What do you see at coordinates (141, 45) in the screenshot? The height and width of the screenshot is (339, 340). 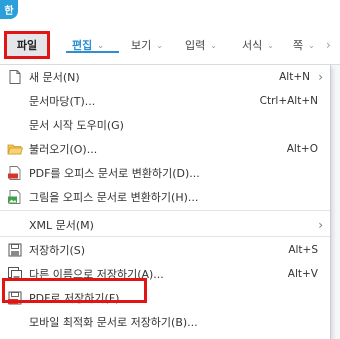 I see `menu-view-label: 보기` at bounding box center [141, 45].